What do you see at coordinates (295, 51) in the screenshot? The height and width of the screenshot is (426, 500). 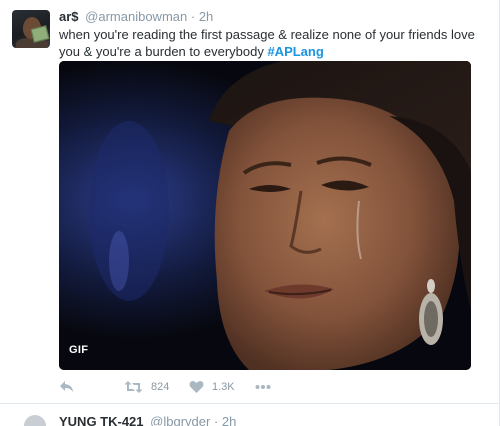 I see `hashtag-link: #APLang` at bounding box center [295, 51].